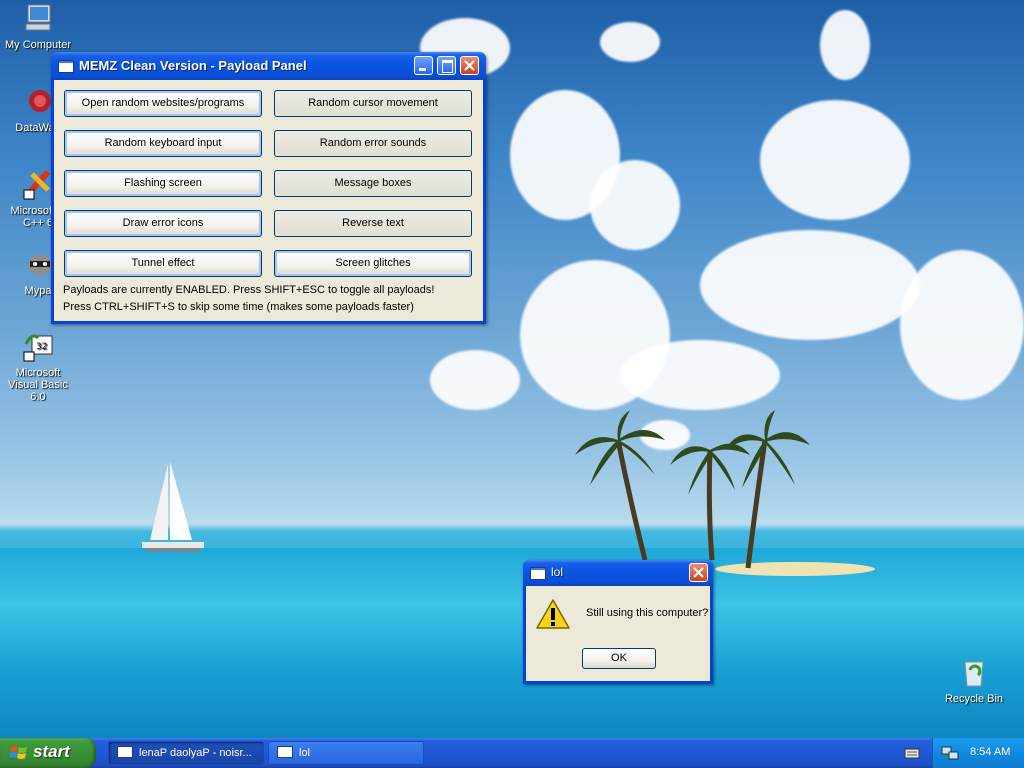 The height and width of the screenshot is (768, 1024). Describe the element at coordinates (974, 674) in the screenshot. I see `recycle-bin-icon` at that location.